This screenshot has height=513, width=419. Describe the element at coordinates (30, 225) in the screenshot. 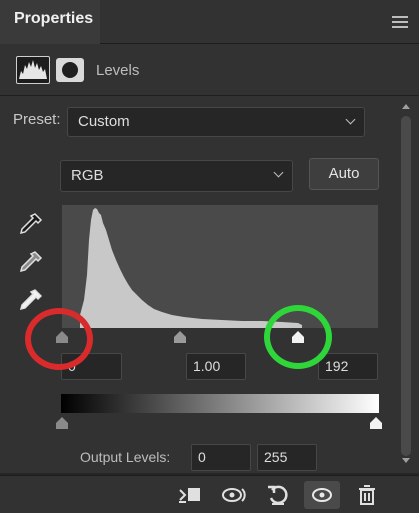

I see `black-point-eyedropper-icon` at that location.